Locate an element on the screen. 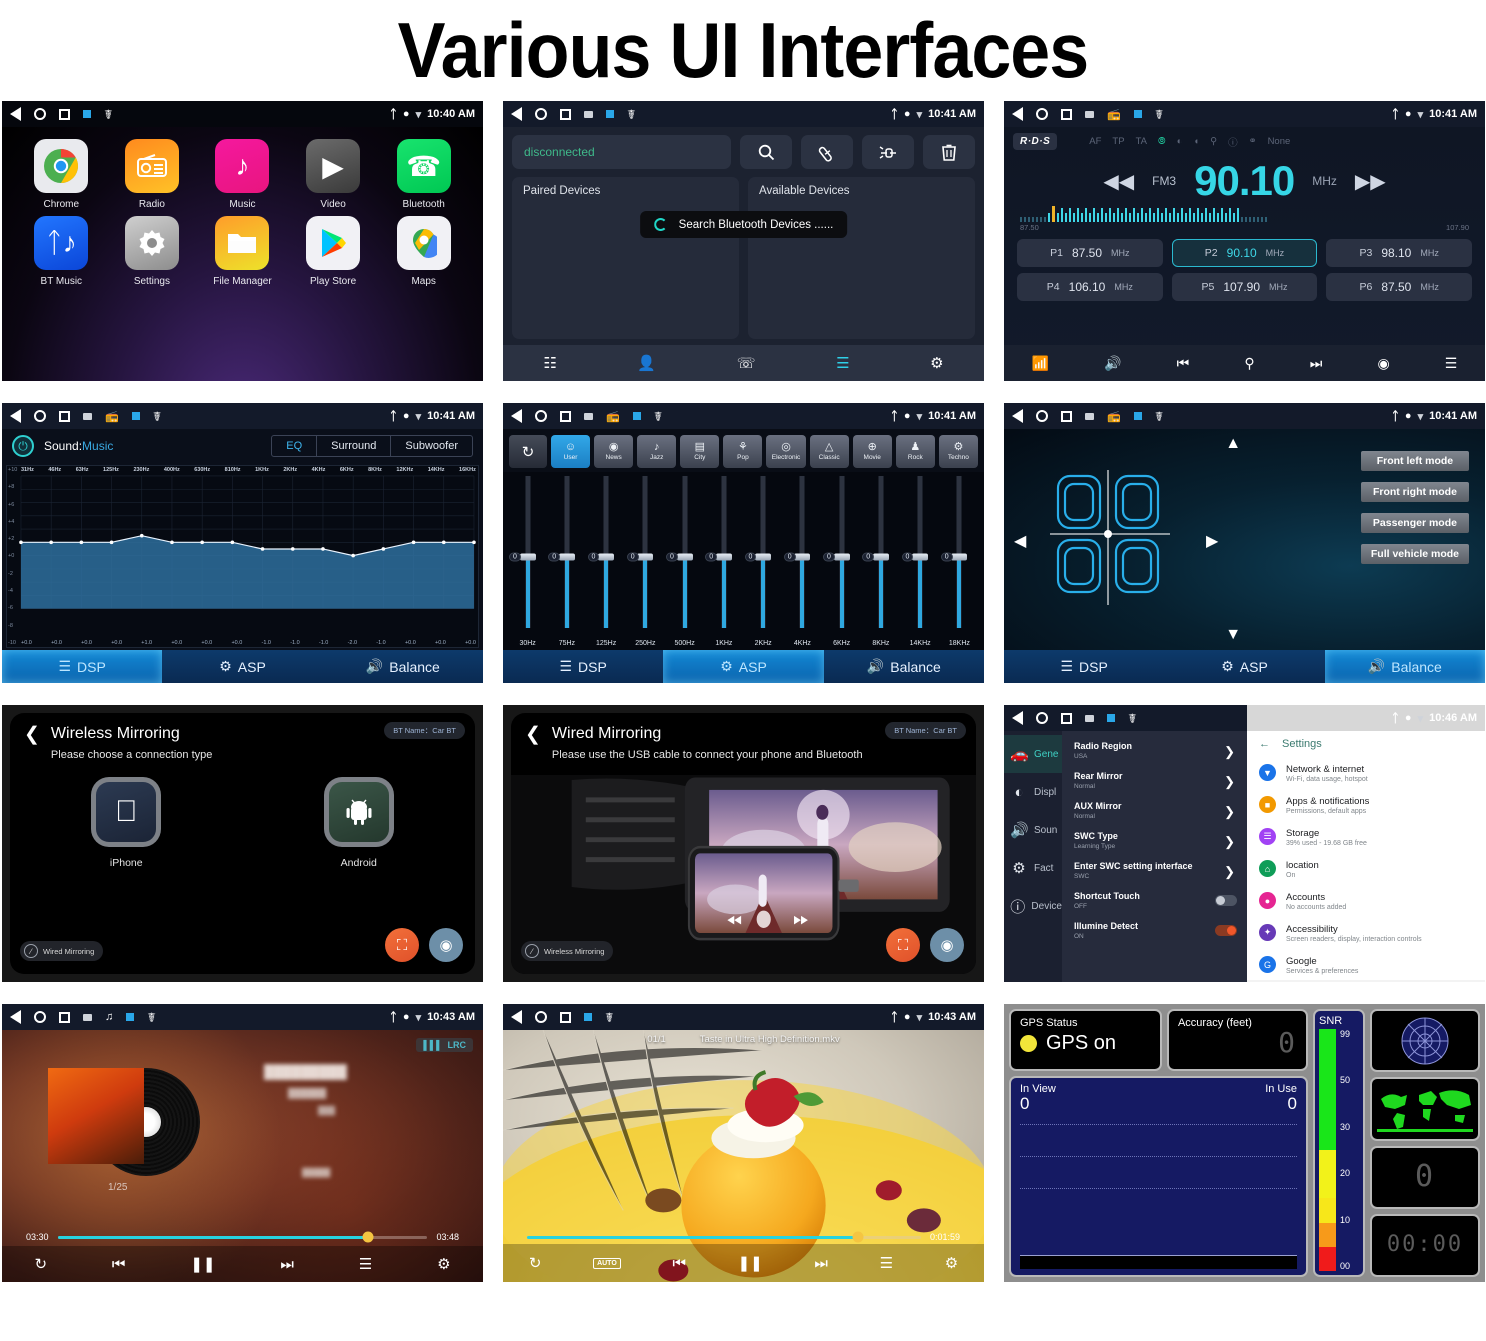 The height and width of the screenshot is (1341, 1486). asp-slider-2khz: 0 2KHz is located at coordinates (763, 561).